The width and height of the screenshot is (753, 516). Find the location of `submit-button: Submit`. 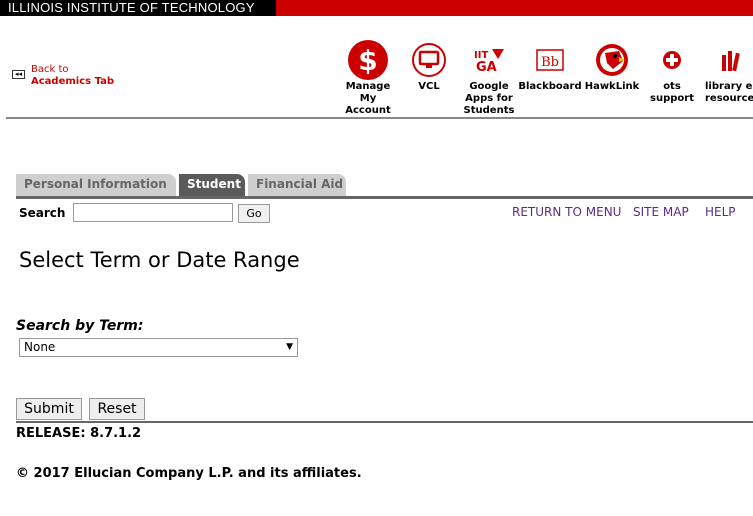

submit-button: Submit is located at coordinates (49, 409).